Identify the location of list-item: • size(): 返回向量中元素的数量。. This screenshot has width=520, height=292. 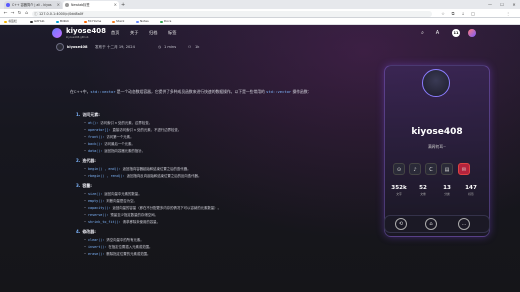
(113, 194).